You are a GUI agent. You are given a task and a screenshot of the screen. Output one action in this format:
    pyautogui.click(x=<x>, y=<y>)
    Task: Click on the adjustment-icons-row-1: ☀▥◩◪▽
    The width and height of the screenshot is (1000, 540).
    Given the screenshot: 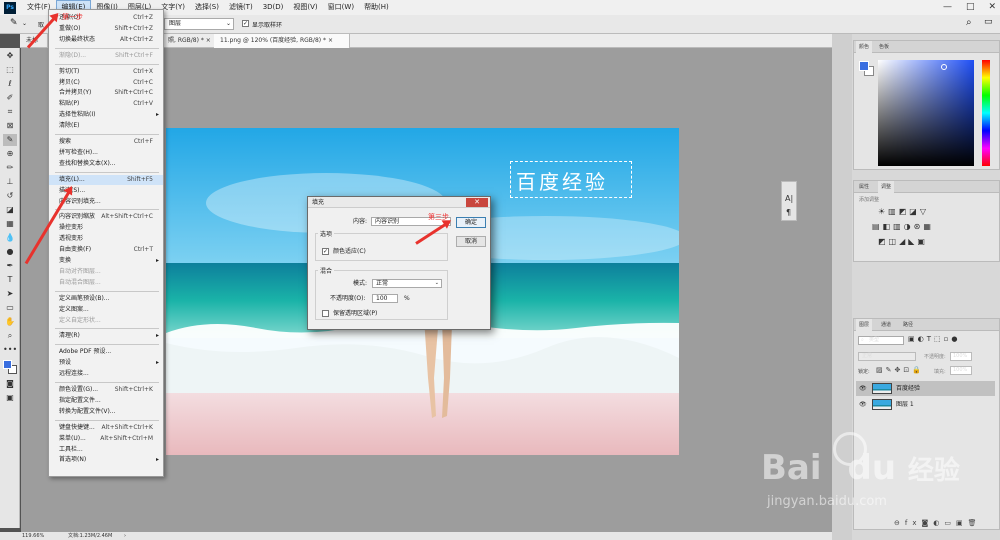 What is the action you would take?
    pyautogui.click(x=903, y=211)
    